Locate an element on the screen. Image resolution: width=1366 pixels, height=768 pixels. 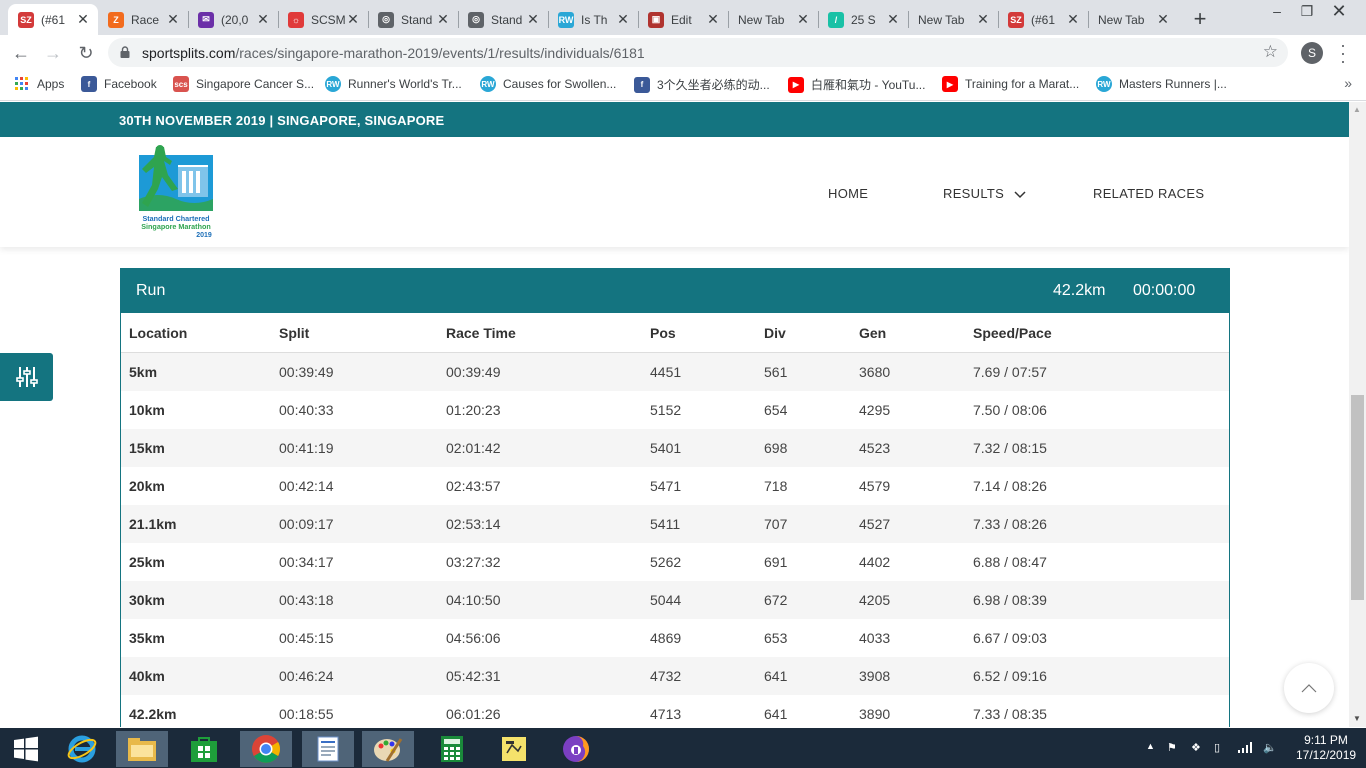
nav-related-races: RELATED RACES is located at coordinates (1148, 193).